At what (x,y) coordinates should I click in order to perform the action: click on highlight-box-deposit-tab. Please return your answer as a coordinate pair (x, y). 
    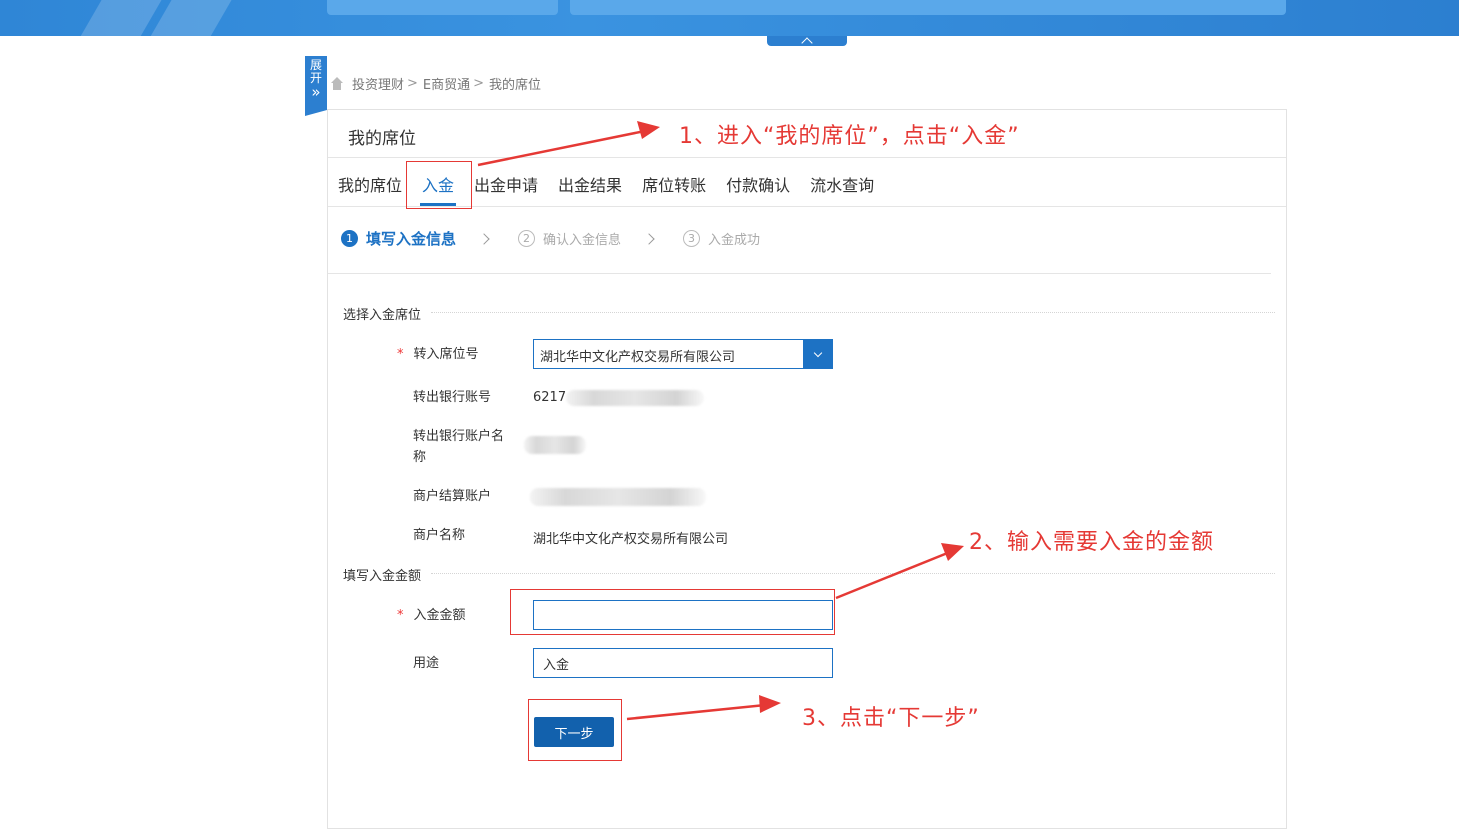
    Looking at the image, I should click on (439, 185).